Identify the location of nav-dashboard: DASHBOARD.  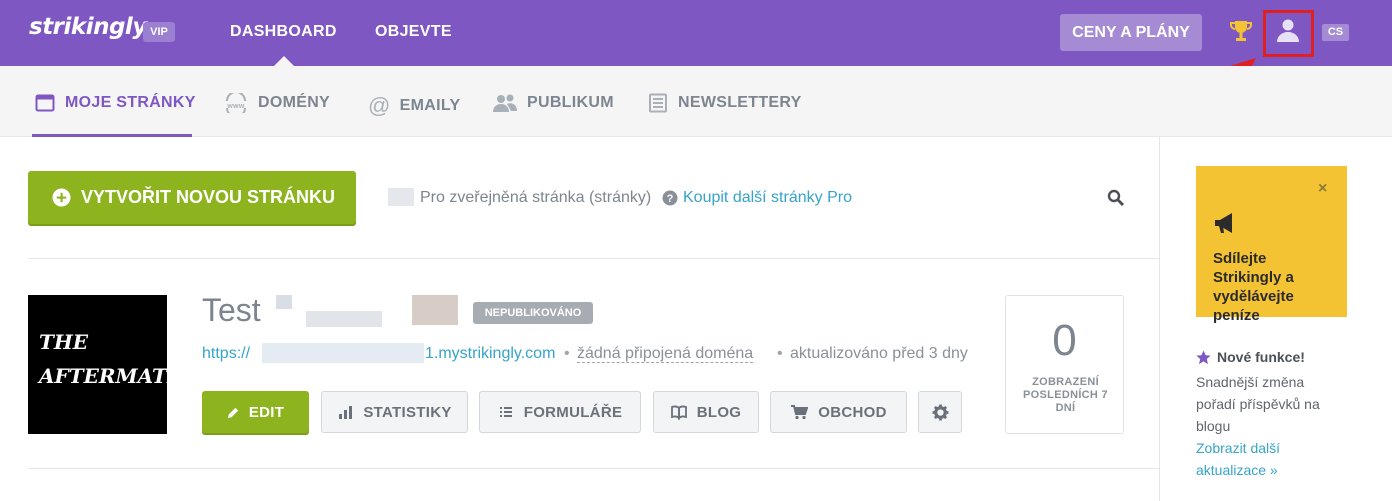
(283, 32).